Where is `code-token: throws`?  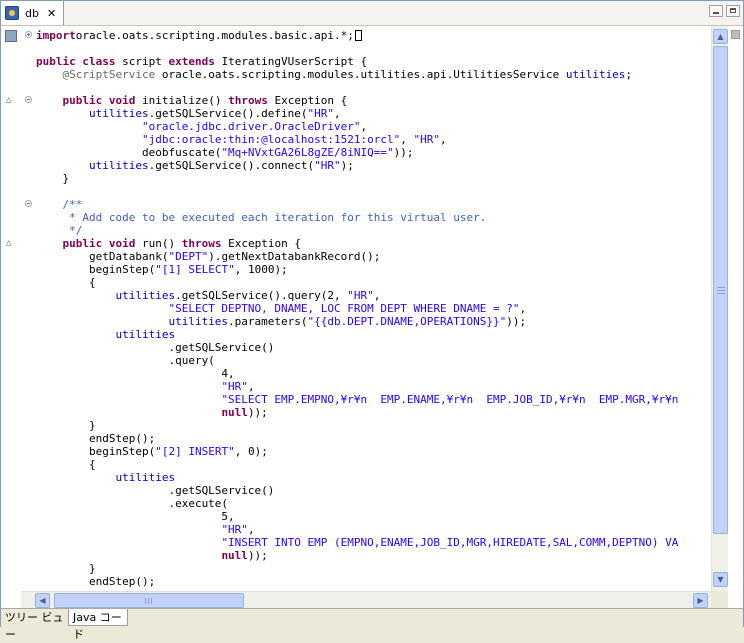 code-token: throws is located at coordinates (201, 243).